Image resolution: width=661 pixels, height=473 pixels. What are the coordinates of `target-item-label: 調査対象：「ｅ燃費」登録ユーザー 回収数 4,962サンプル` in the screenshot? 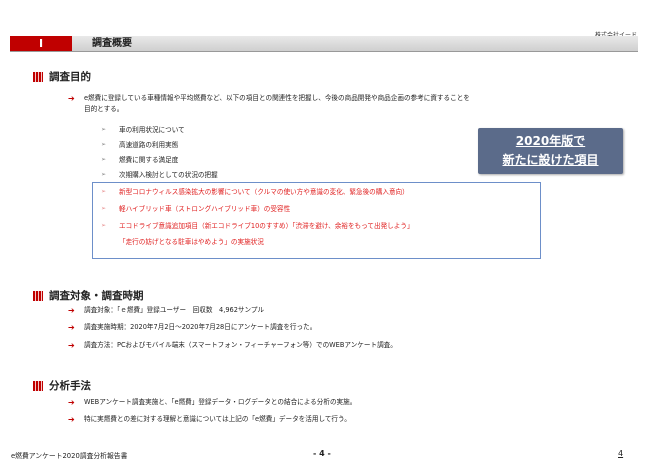 It's located at (174, 310).